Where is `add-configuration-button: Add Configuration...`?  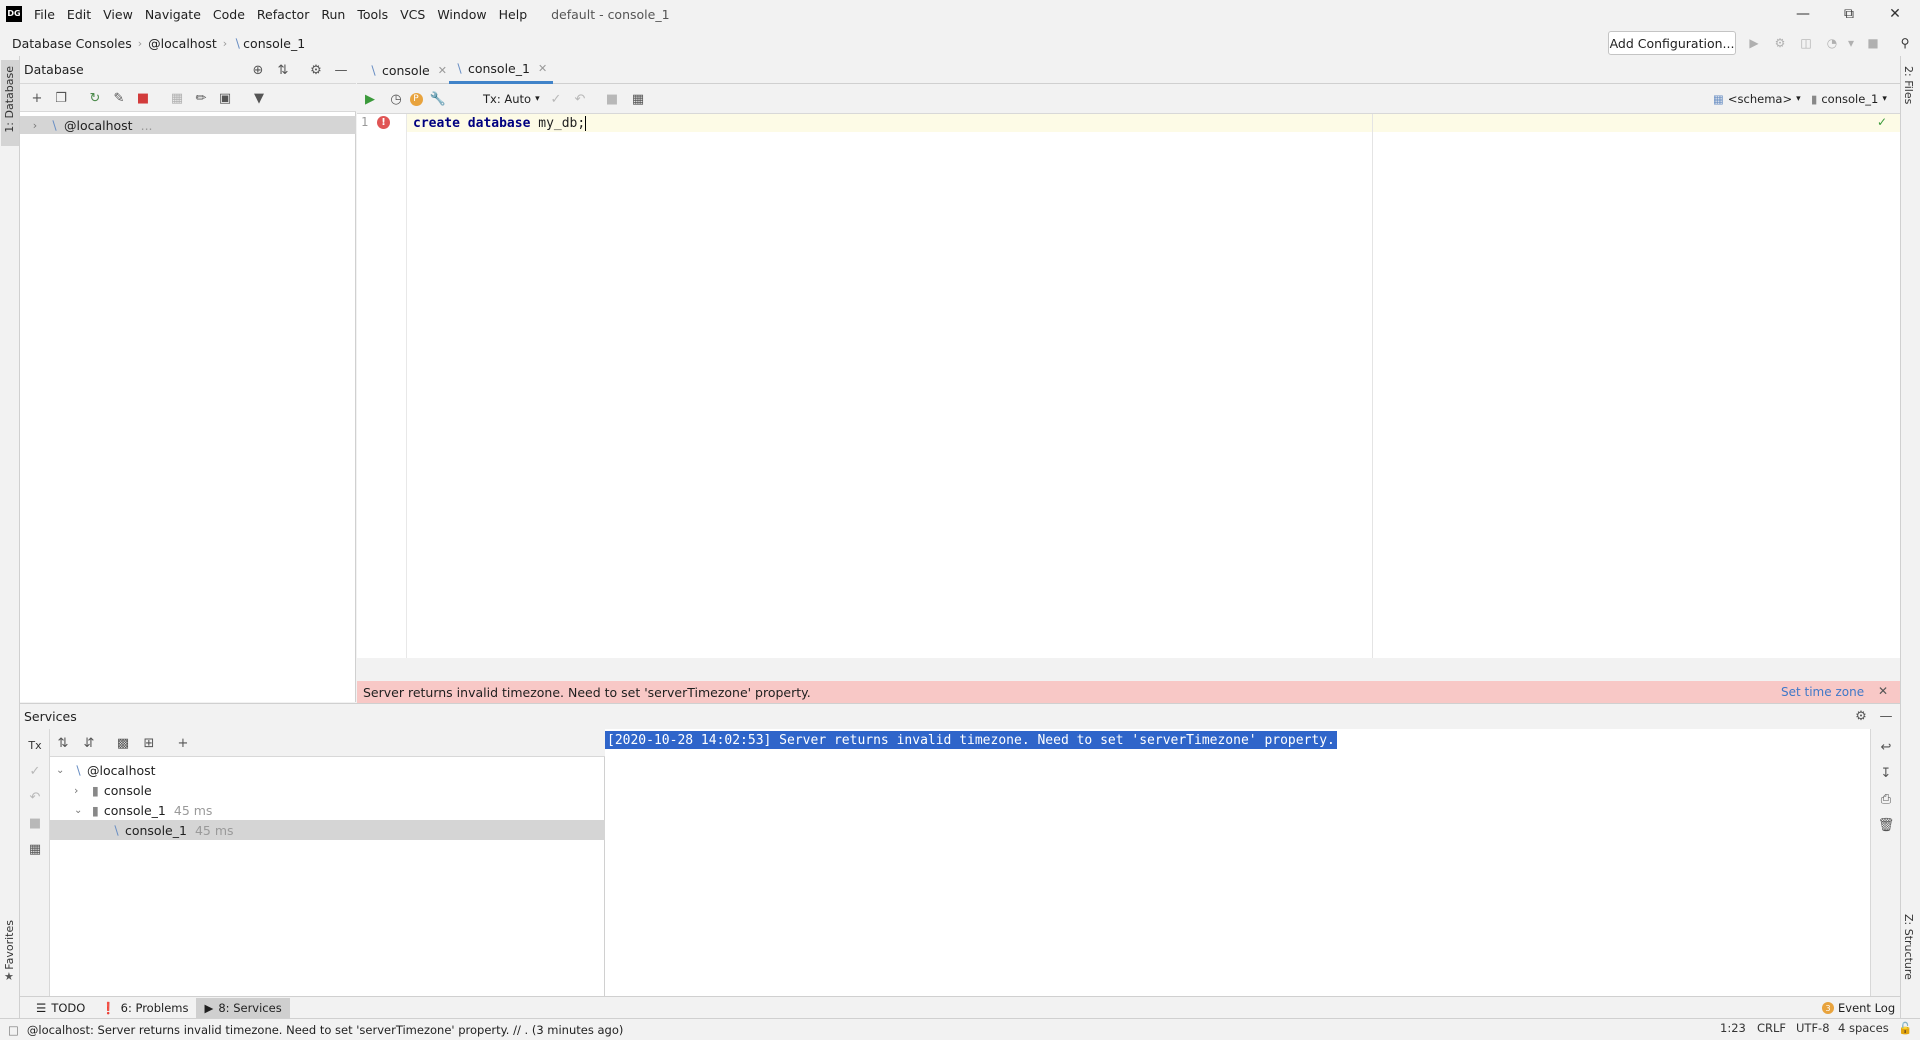
add-configuration-button: Add Configuration... is located at coordinates (1672, 43).